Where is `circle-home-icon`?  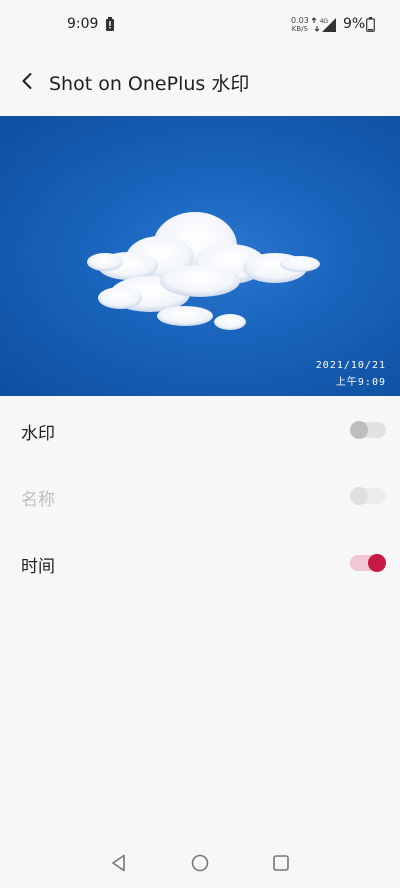 circle-home-icon is located at coordinates (200, 863).